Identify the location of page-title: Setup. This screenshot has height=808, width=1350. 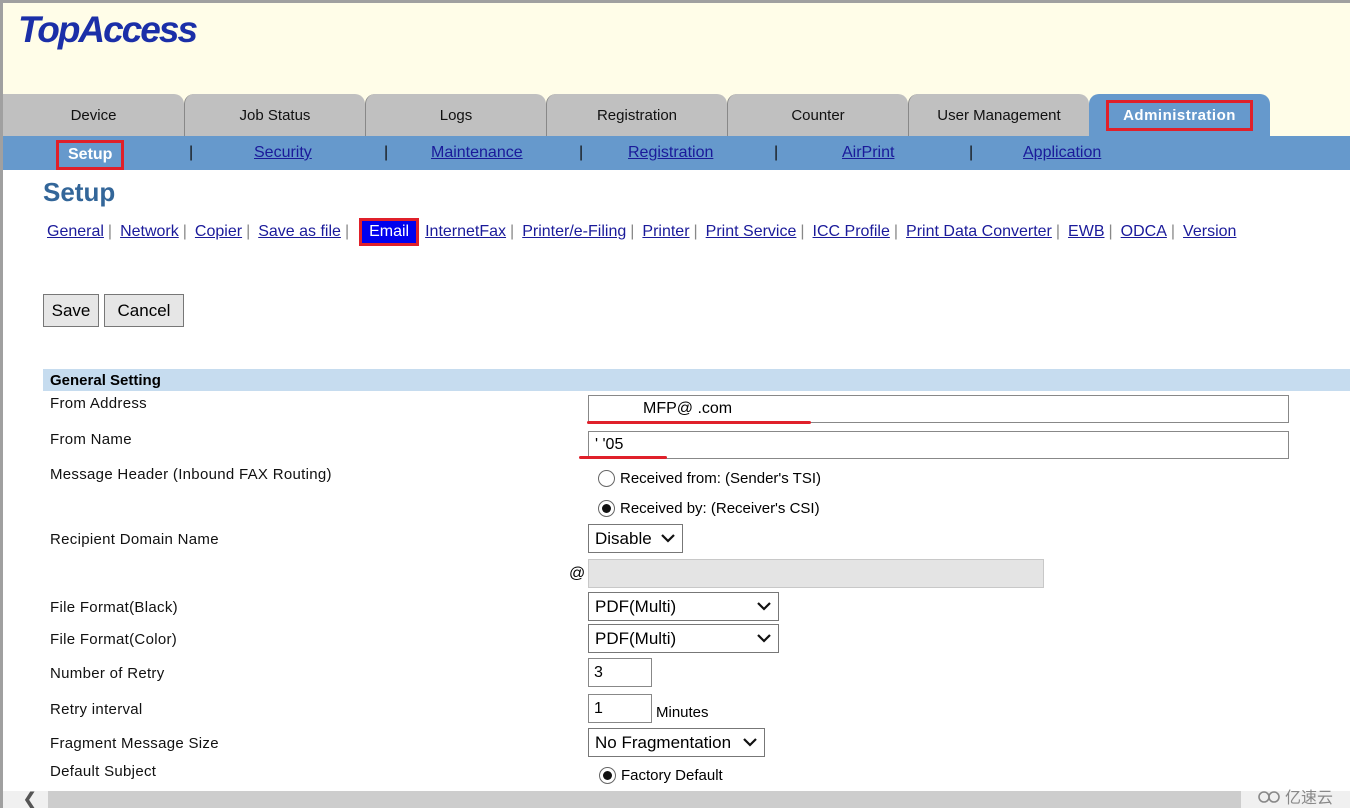
(79, 192).